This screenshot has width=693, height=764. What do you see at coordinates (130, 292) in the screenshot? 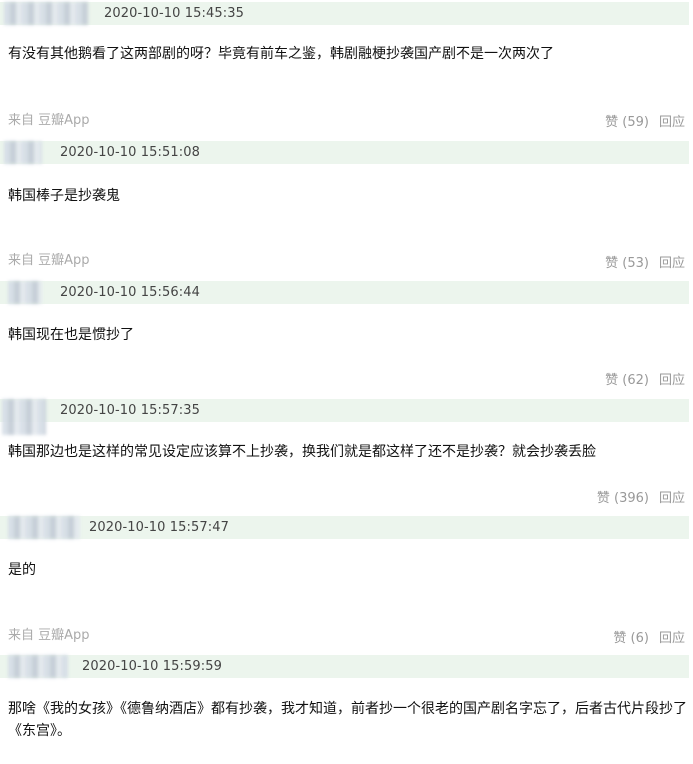
I see `comment-timestamp: 2020-10-10 15:56:44` at bounding box center [130, 292].